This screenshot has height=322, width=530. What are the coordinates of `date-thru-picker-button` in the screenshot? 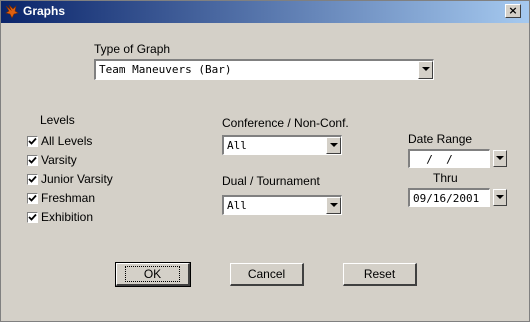 It's located at (500, 197).